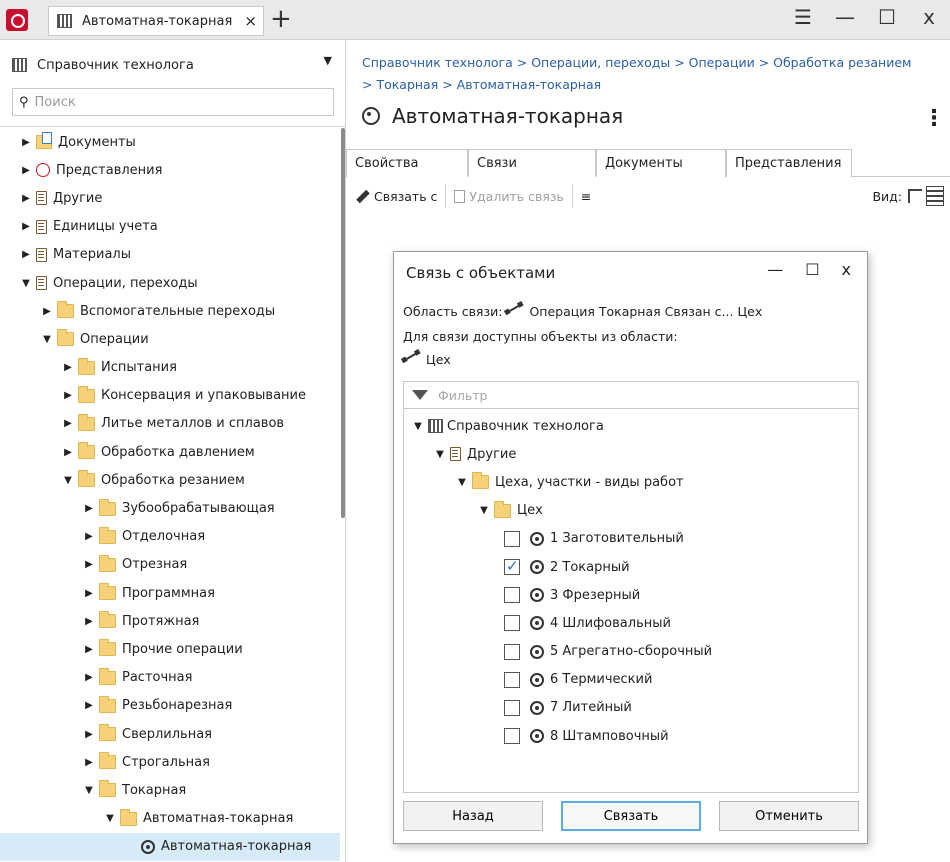 The height and width of the screenshot is (862, 950). Describe the element at coordinates (170, 649) in the screenshot. I see `sidebar-tree-item: ▶ Прочие операции` at that location.